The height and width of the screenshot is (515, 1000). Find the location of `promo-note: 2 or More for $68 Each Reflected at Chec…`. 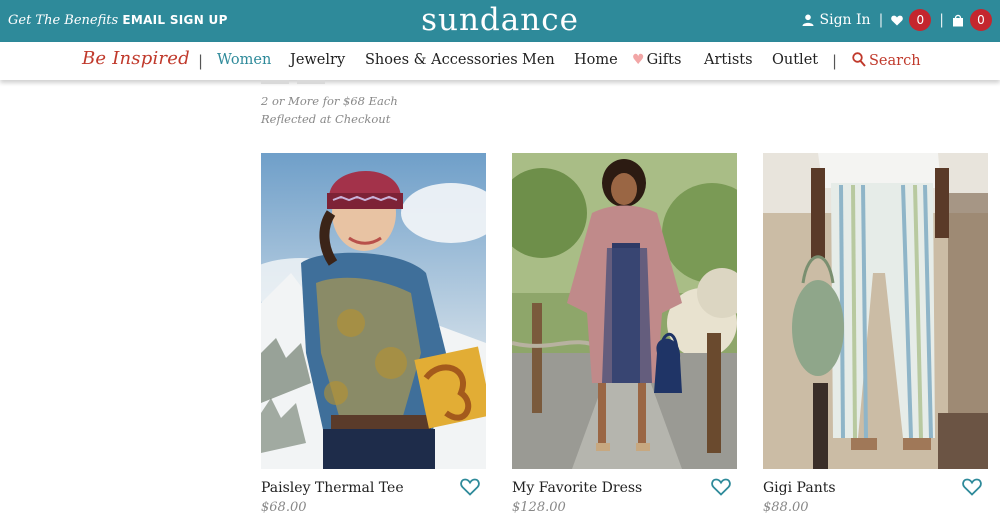

promo-note: 2 or More for $68 Each Reflected at Chec… is located at coordinates (329, 110).